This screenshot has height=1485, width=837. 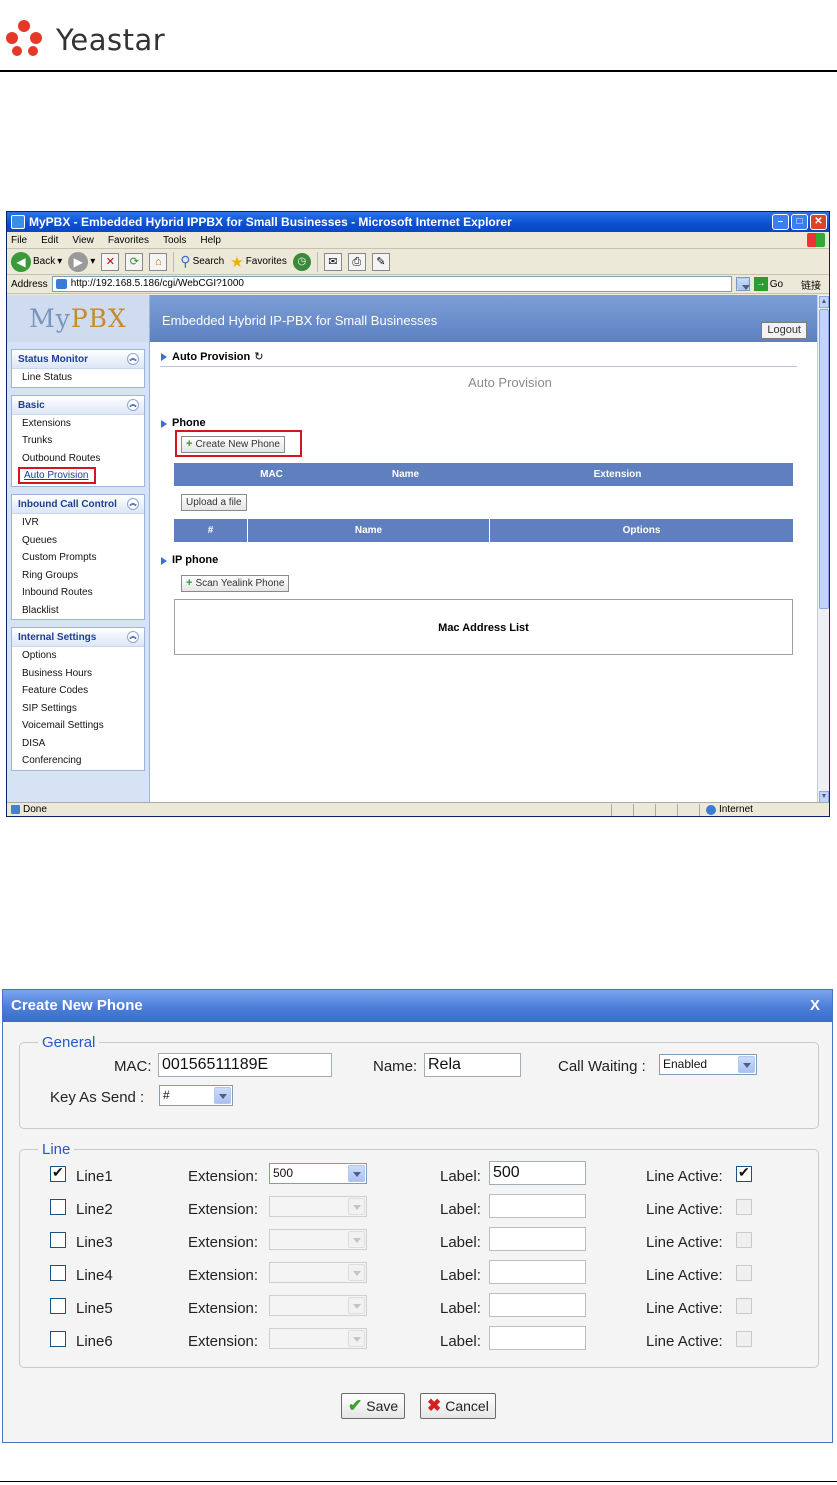 What do you see at coordinates (214, 502) in the screenshot?
I see `upload-file-button: Upload a file` at bounding box center [214, 502].